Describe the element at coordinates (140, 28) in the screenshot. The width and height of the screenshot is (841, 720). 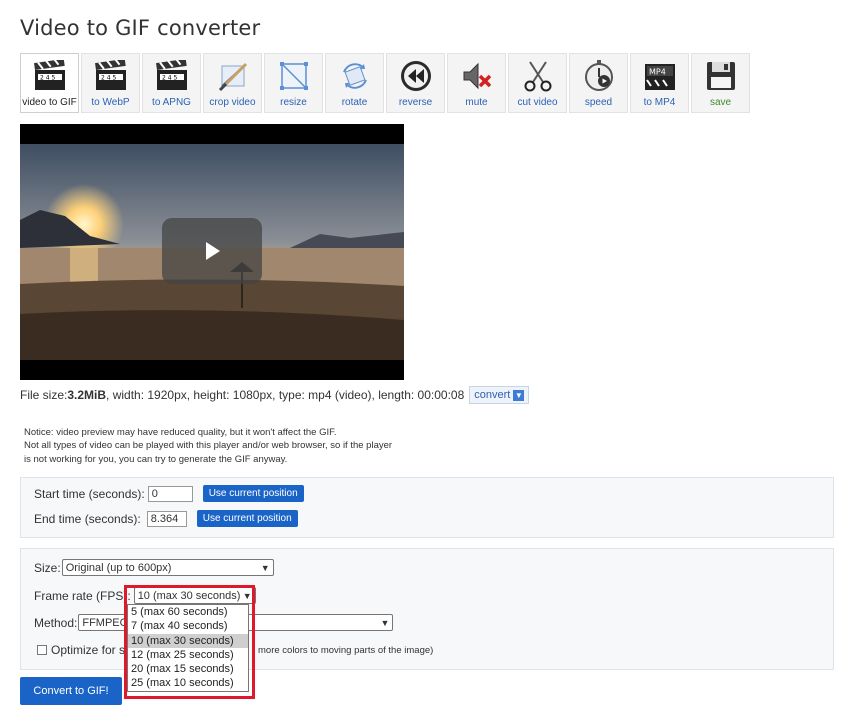
I see `page-title: Video to GIF converter` at that location.